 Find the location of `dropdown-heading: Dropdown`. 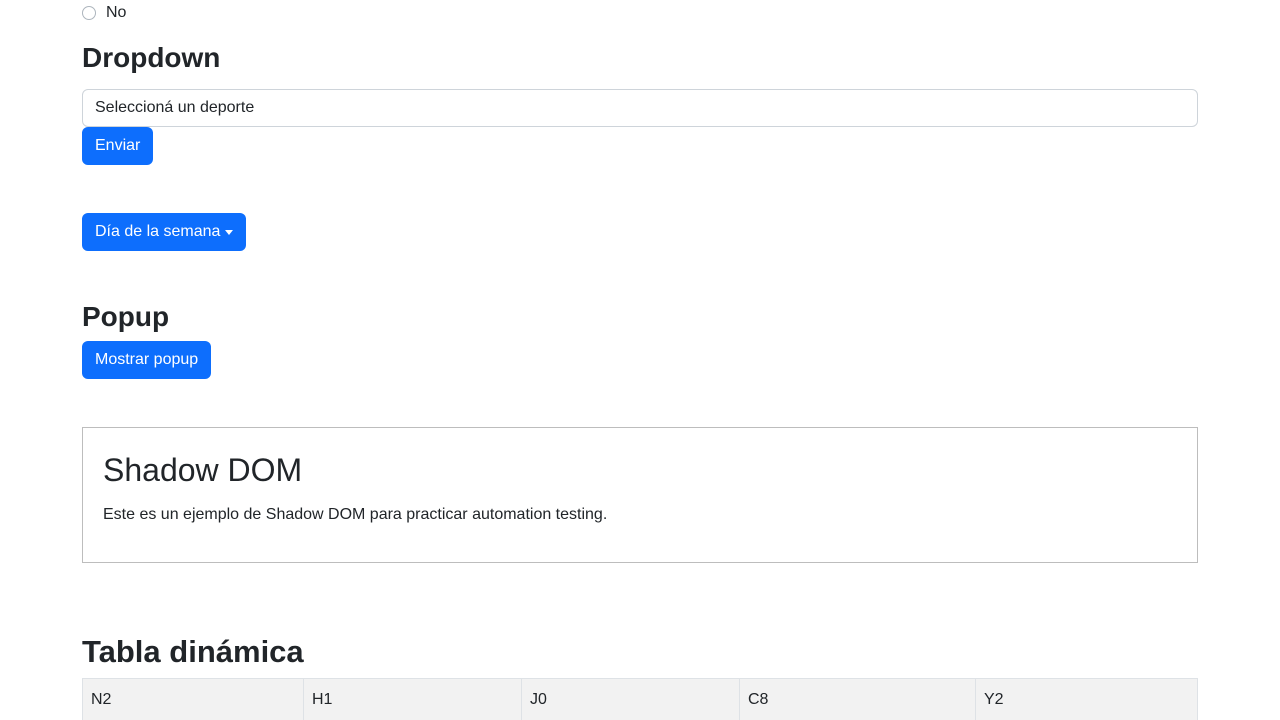

dropdown-heading: Dropdown is located at coordinates (151, 57).